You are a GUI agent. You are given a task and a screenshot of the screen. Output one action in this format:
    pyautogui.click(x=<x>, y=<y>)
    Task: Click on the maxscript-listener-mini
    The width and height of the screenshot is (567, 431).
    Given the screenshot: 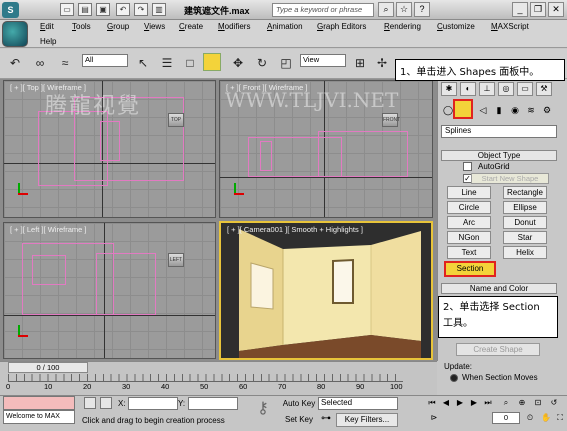 What is the action you would take?
    pyautogui.click(x=39, y=403)
    